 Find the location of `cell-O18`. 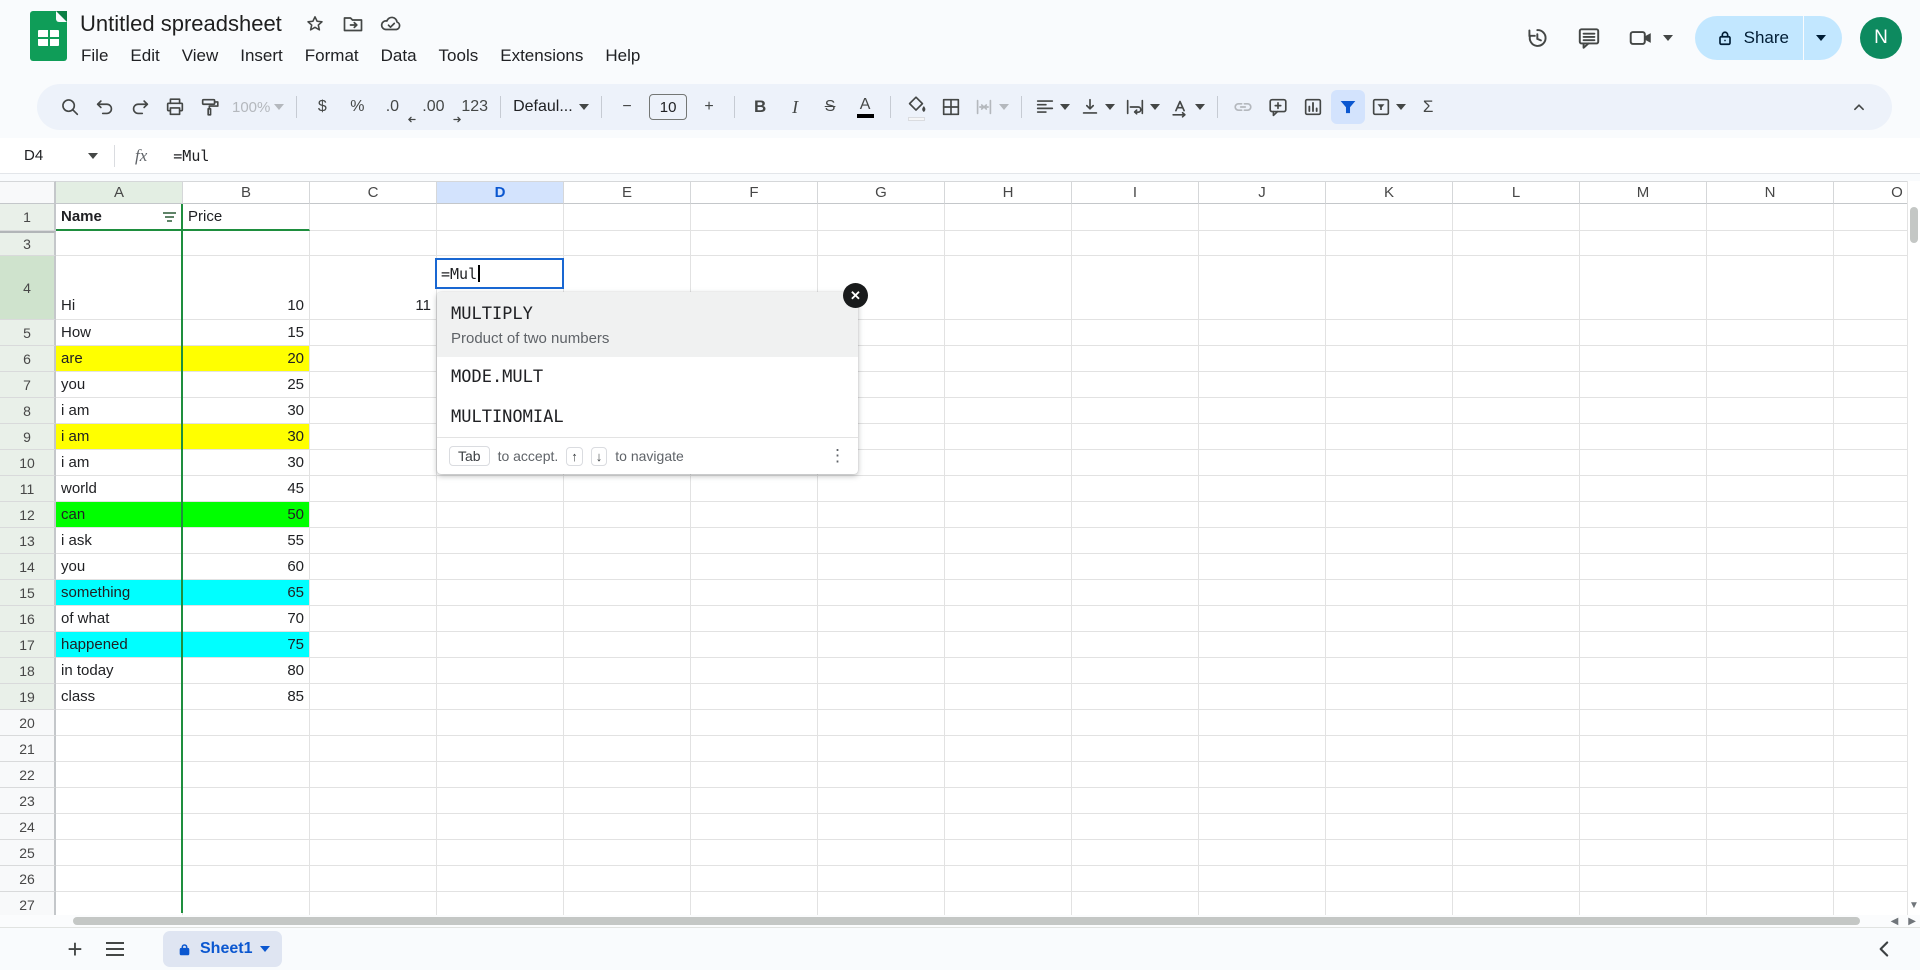

cell-O18 is located at coordinates (1870, 671).